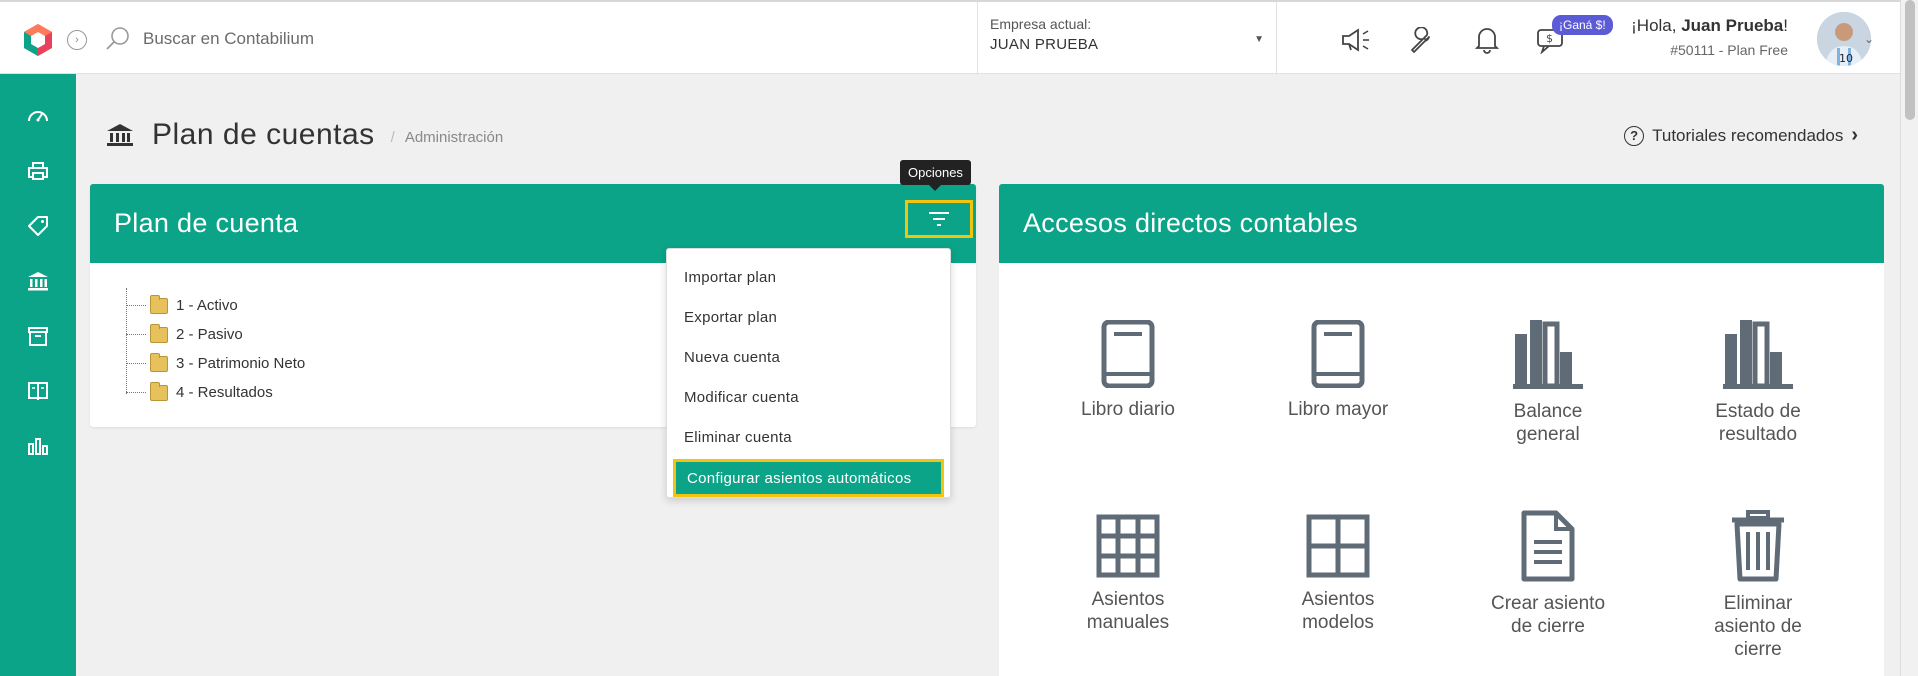 This screenshot has height=676, width=1918. What do you see at coordinates (215, 334) in the screenshot?
I see `tree-node: 2 - Pasivo` at bounding box center [215, 334].